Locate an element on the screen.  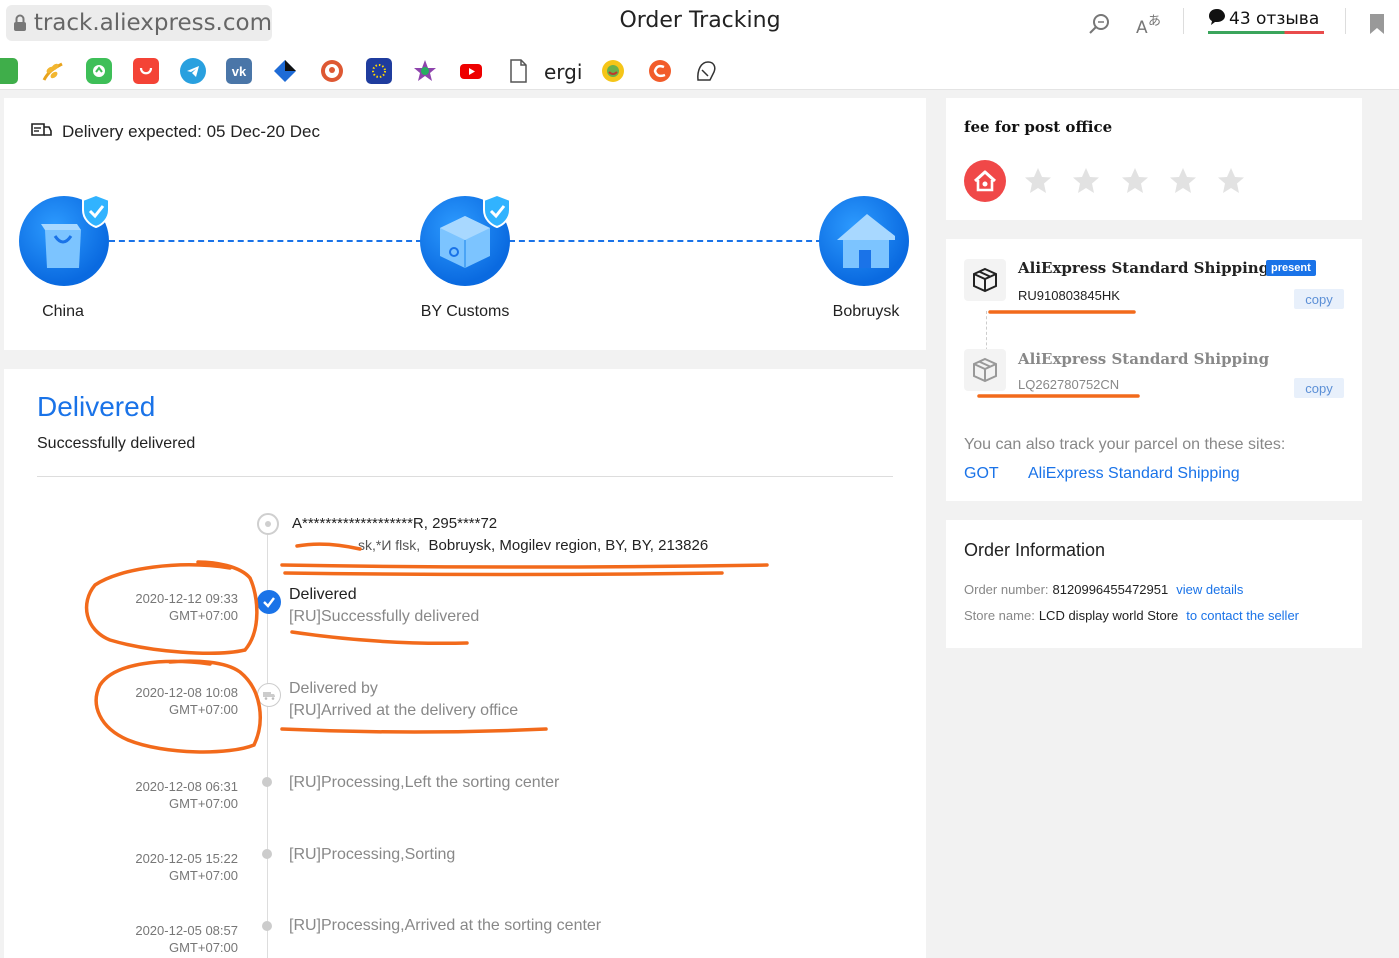
node-destination-label: Bobruysk is located at coordinates (866, 311).